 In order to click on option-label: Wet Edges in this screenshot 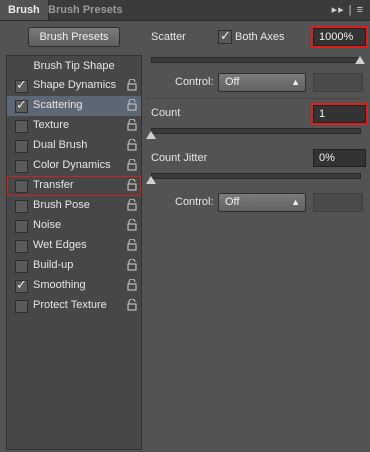, I will do `click(60, 245)`.